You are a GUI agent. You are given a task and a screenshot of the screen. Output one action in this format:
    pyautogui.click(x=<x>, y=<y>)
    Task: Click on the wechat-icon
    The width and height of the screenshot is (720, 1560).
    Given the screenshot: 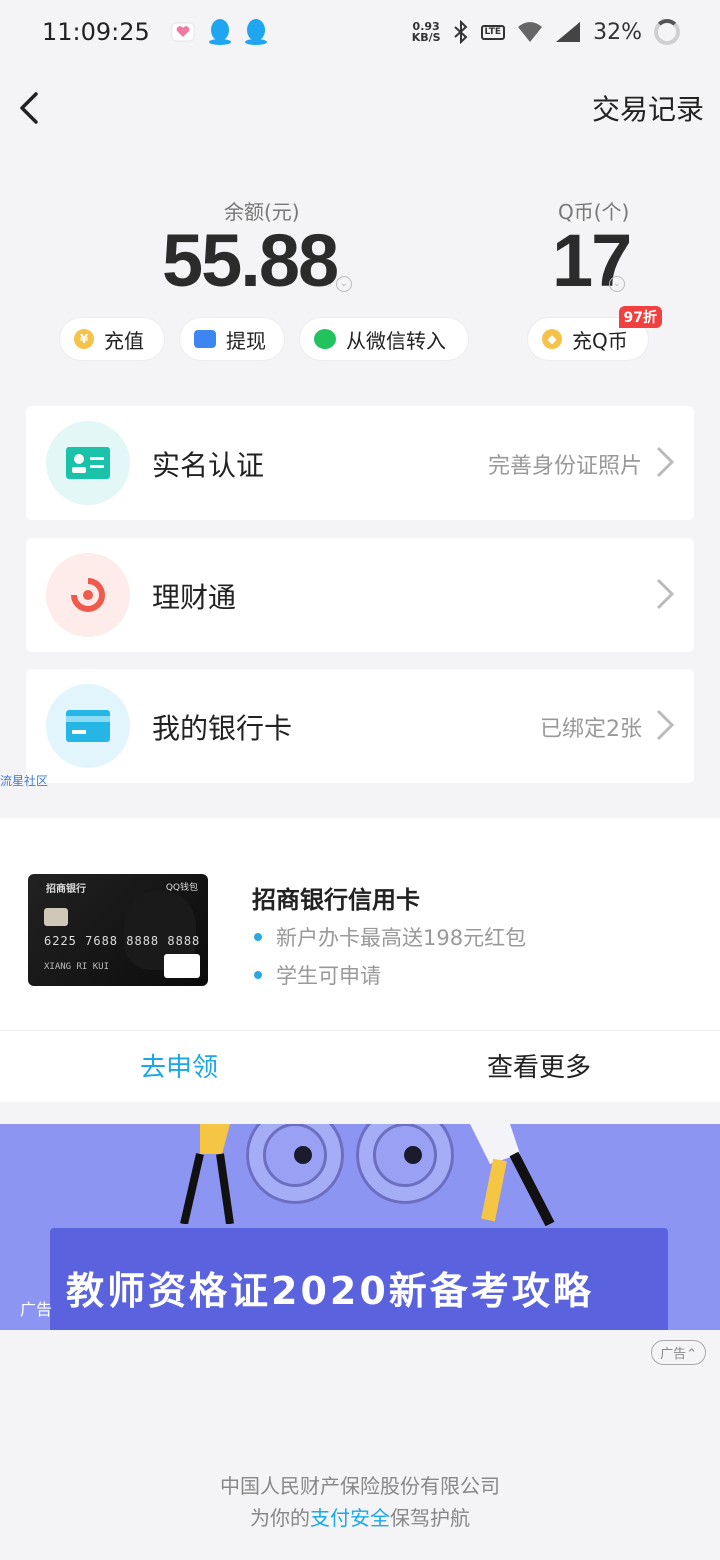 What is the action you would take?
    pyautogui.click(x=325, y=339)
    